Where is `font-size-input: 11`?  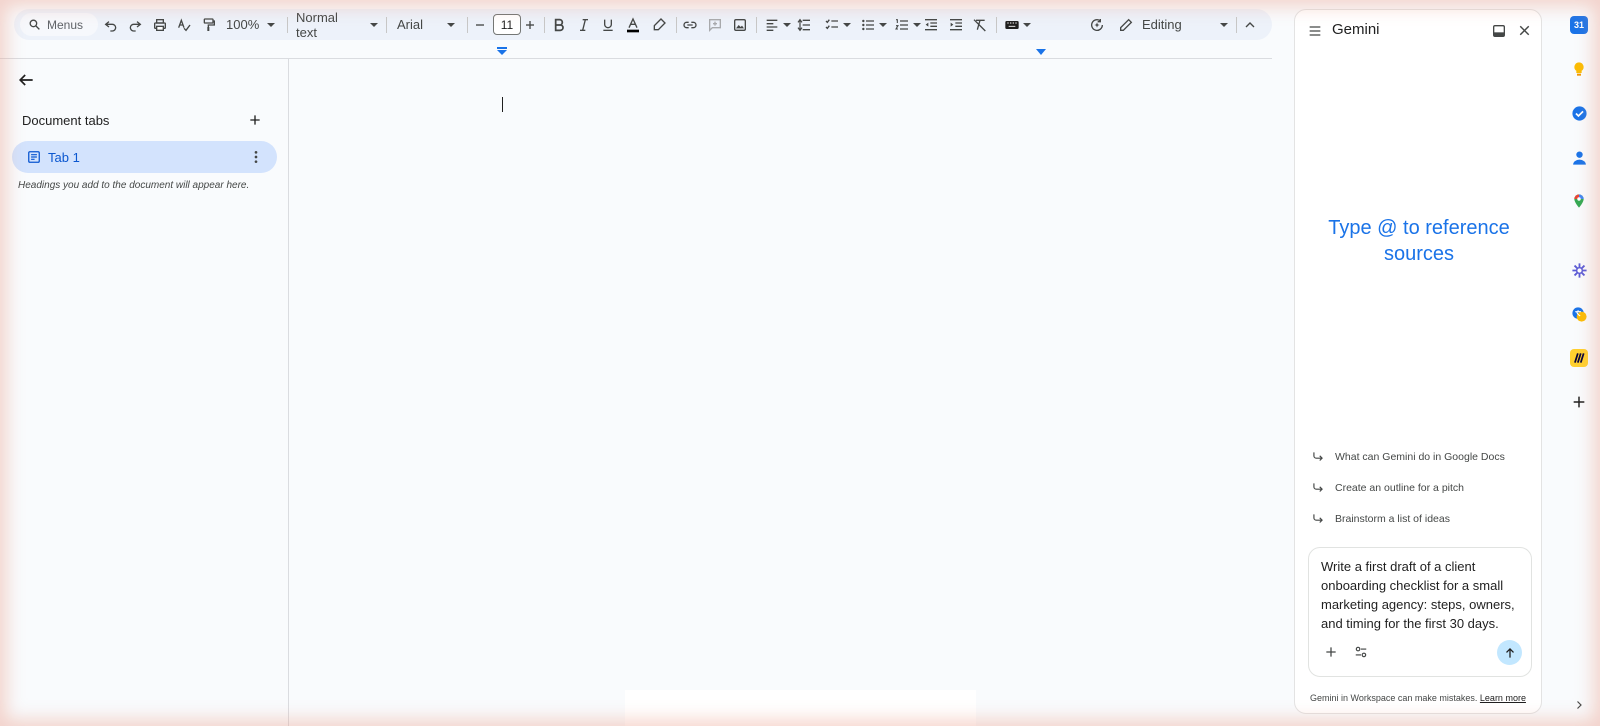
font-size-input: 11 is located at coordinates (507, 24).